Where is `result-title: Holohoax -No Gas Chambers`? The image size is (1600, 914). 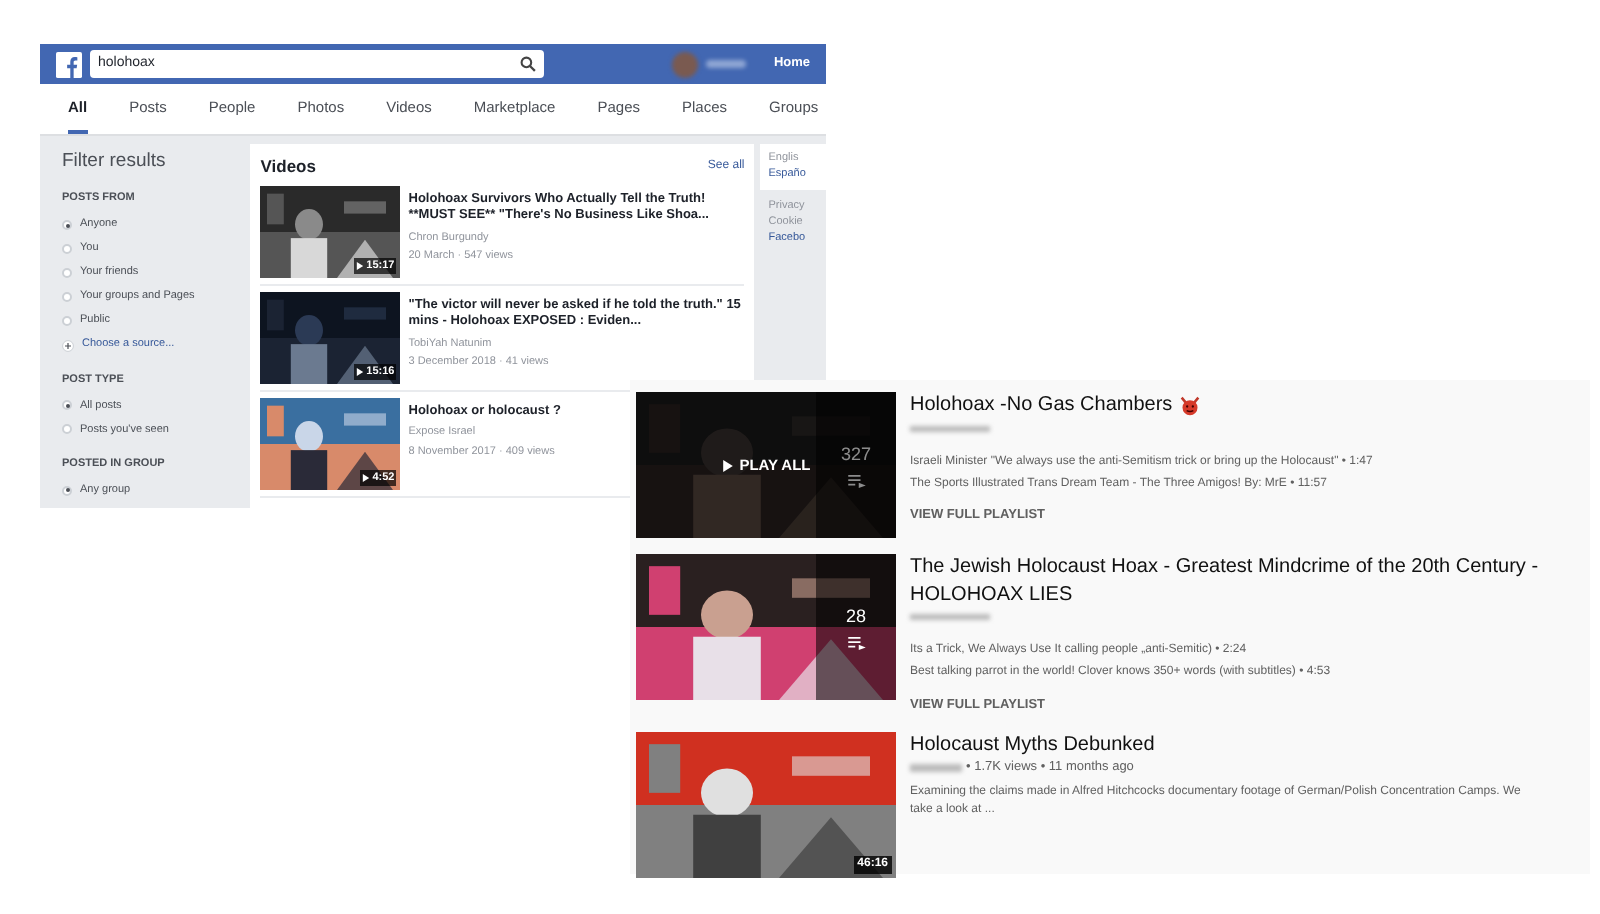 result-title: Holohoax -No Gas Chambers is located at coordinates (1041, 405).